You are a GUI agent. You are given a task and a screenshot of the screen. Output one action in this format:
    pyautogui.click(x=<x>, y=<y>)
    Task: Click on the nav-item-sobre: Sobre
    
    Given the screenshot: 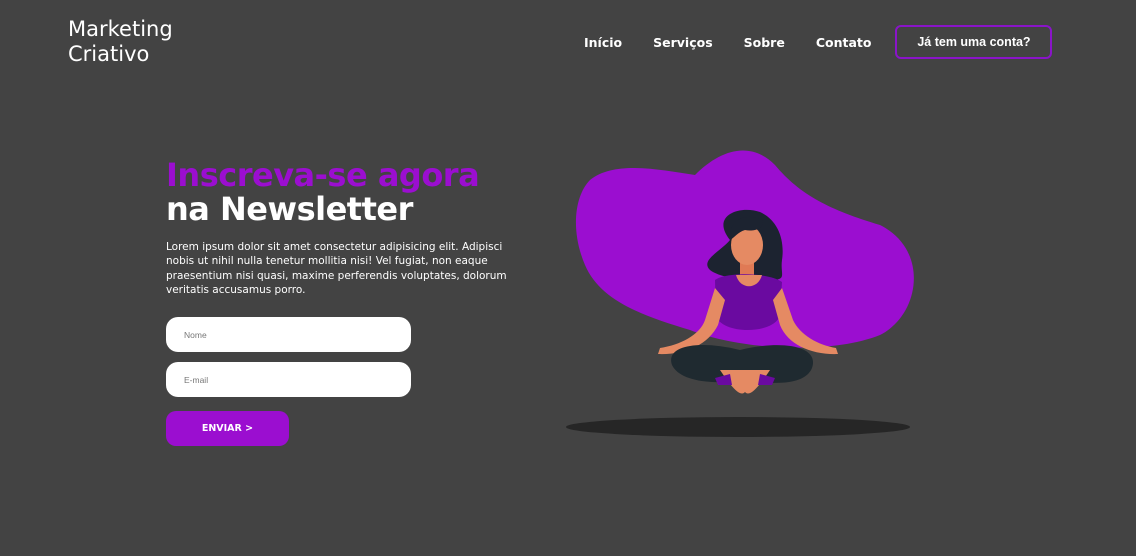 What is the action you would take?
    pyautogui.click(x=764, y=42)
    